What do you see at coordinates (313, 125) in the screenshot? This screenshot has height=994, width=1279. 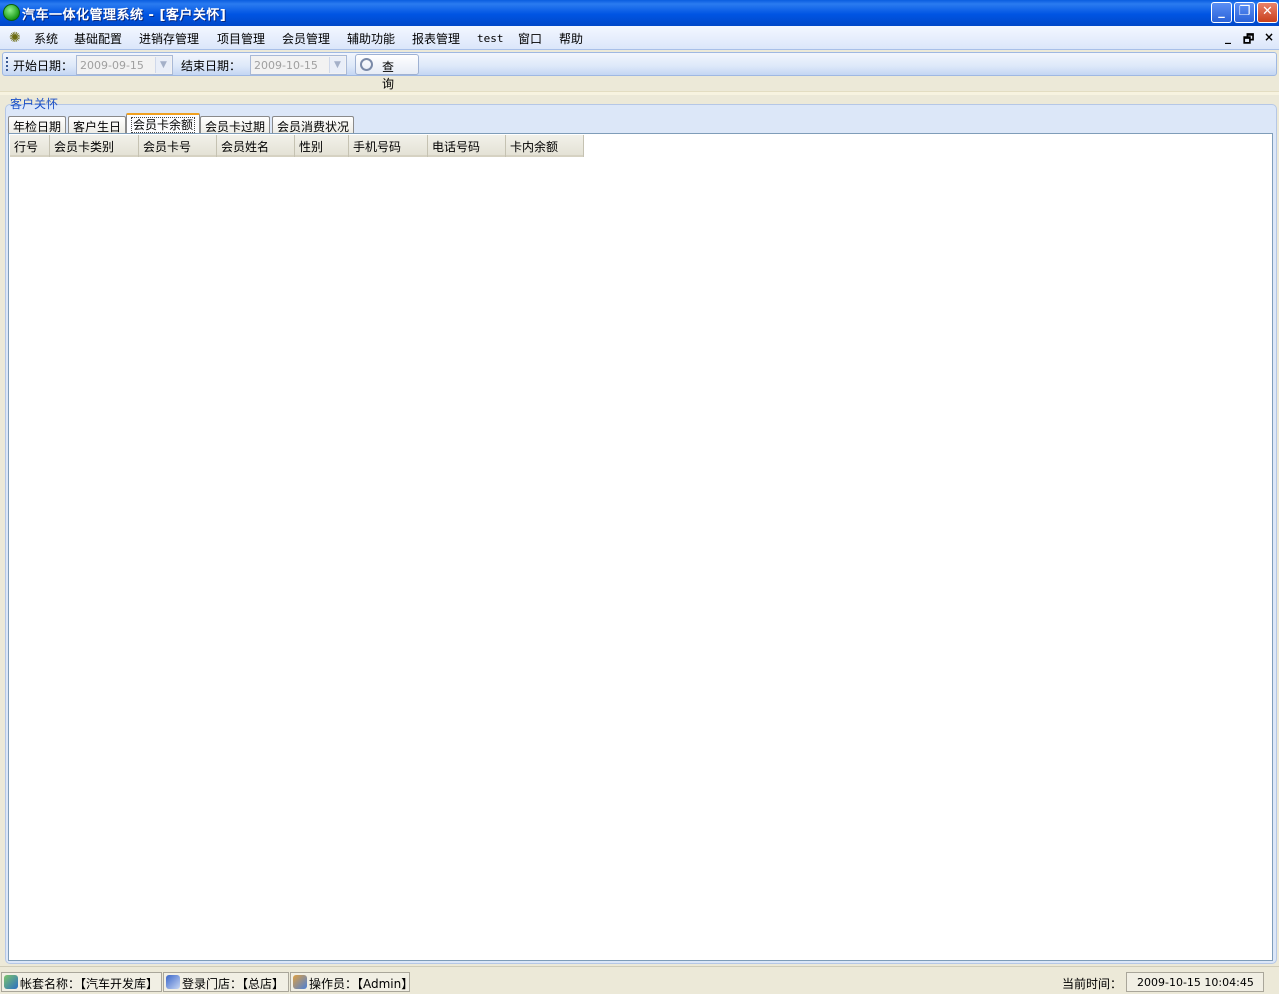 I see `tab-consumption-status: 会员消费状况` at bounding box center [313, 125].